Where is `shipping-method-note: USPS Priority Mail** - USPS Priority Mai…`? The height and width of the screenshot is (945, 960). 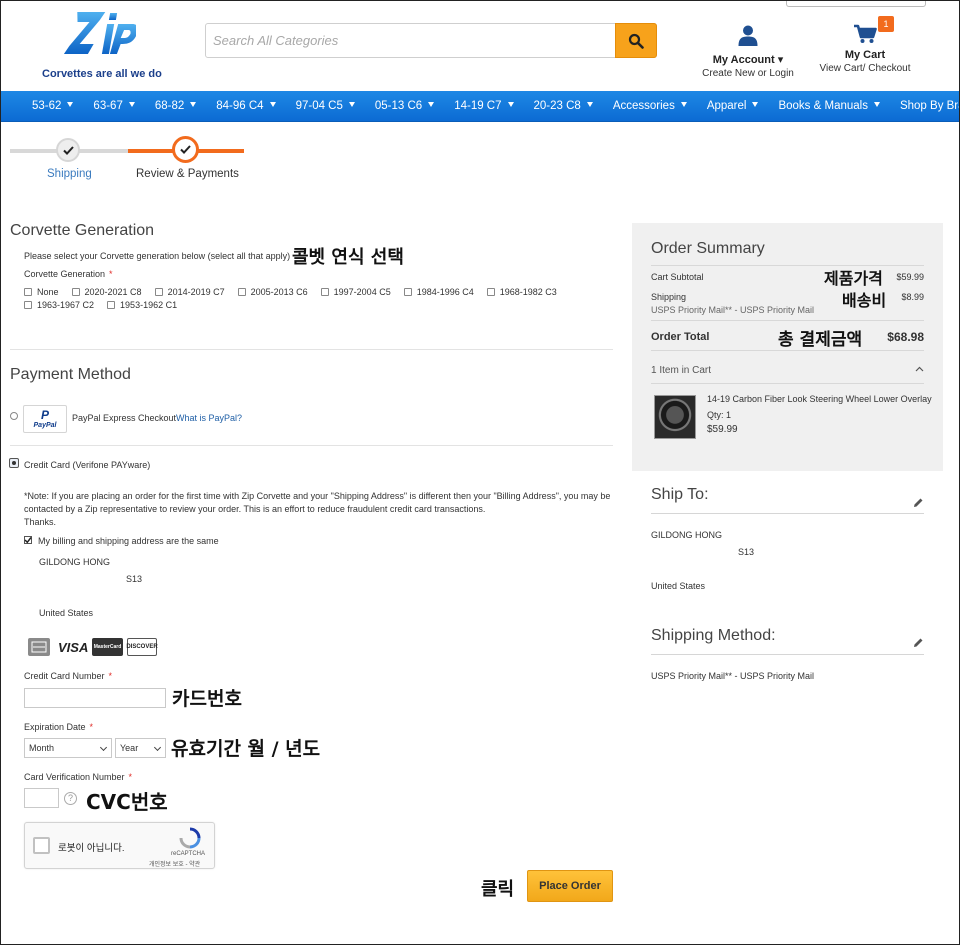
shipping-method-note: USPS Priority Mail** - USPS Priority Mai… is located at coordinates (733, 310).